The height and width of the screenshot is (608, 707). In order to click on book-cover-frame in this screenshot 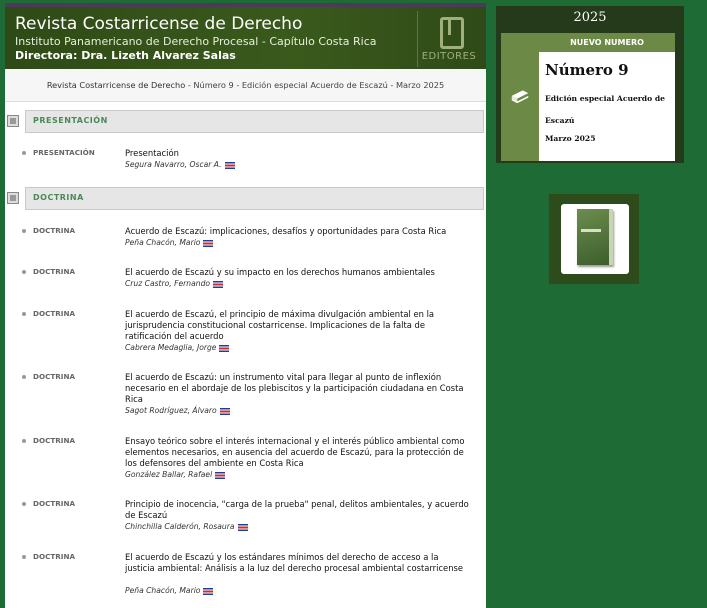, I will do `click(595, 239)`.